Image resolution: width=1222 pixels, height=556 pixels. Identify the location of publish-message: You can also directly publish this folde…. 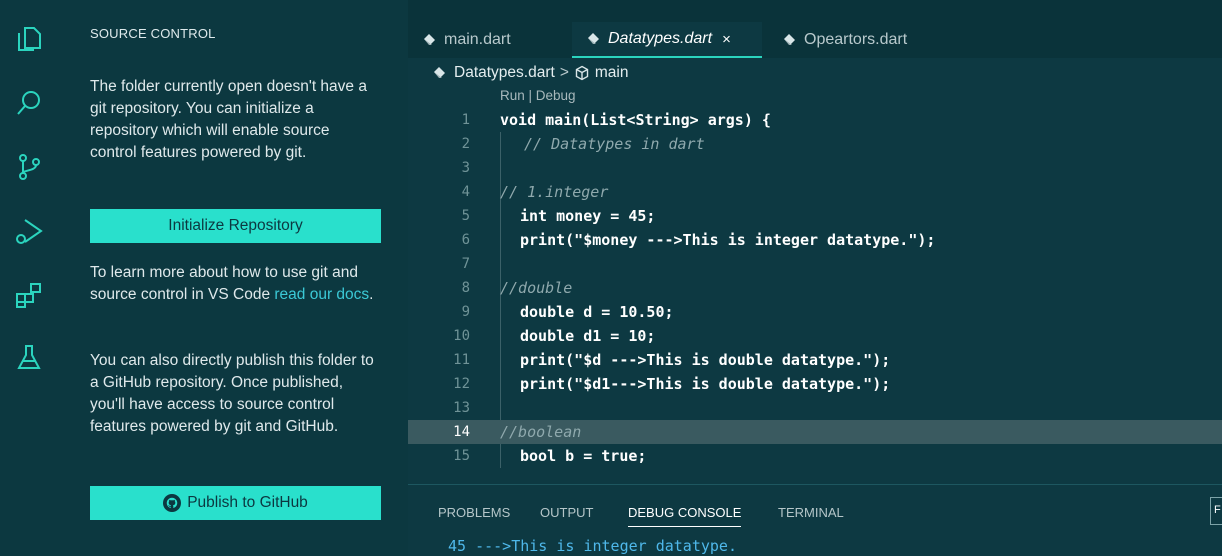
(232, 393).